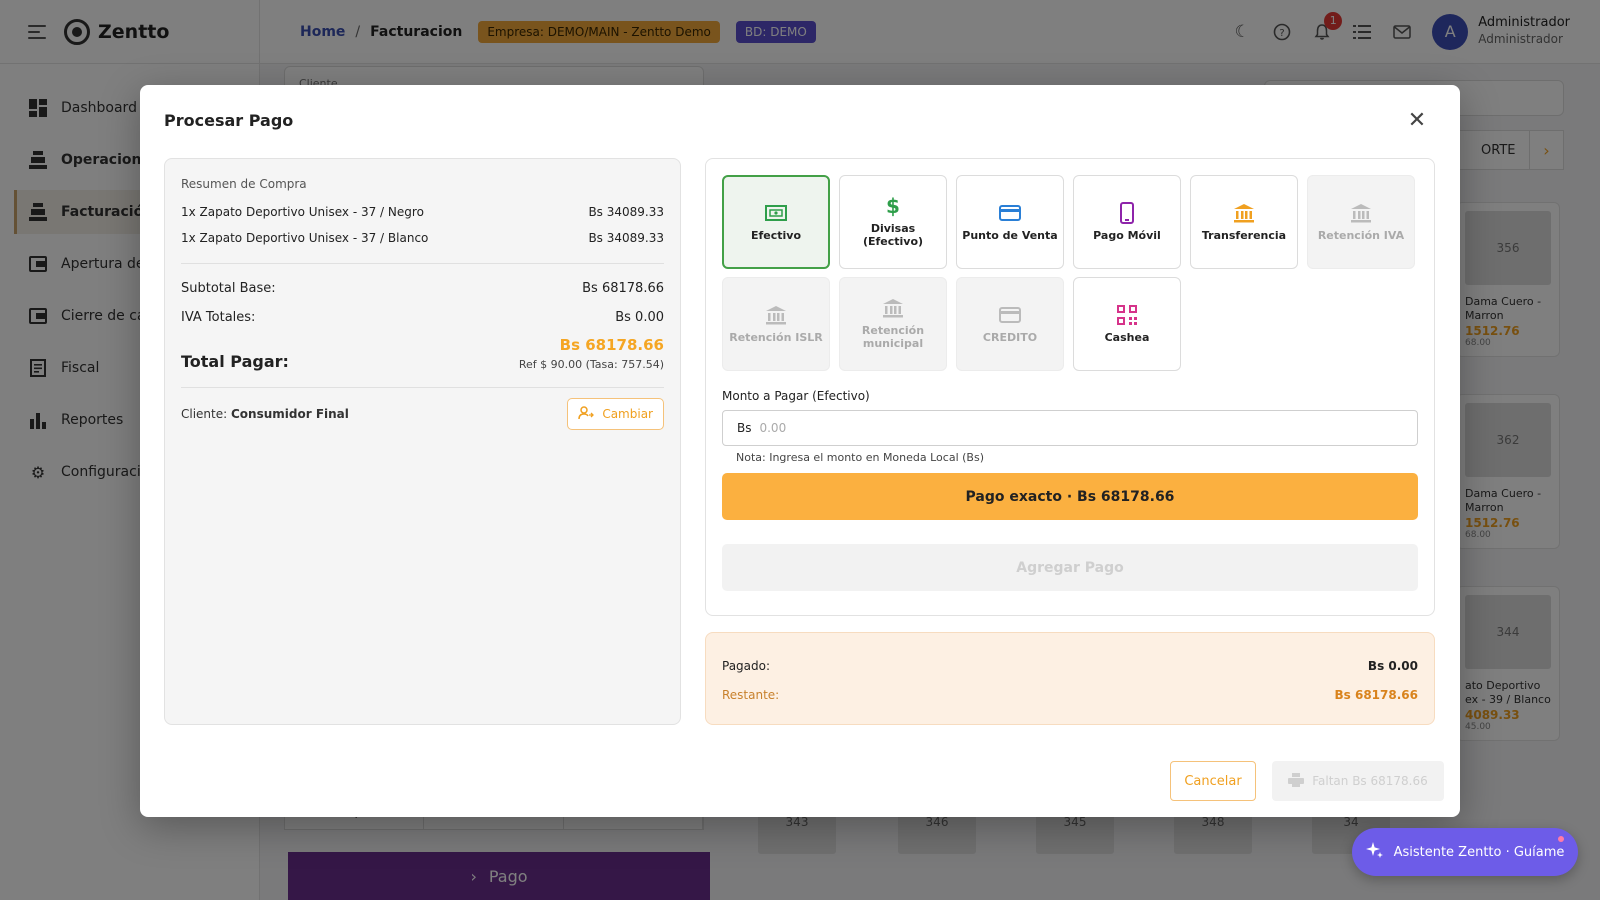 This screenshot has width=1600, height=900. Describe the element at coordinates (204, 414) in the screenshot. I see `client-prefix: Cliente:` at that location.